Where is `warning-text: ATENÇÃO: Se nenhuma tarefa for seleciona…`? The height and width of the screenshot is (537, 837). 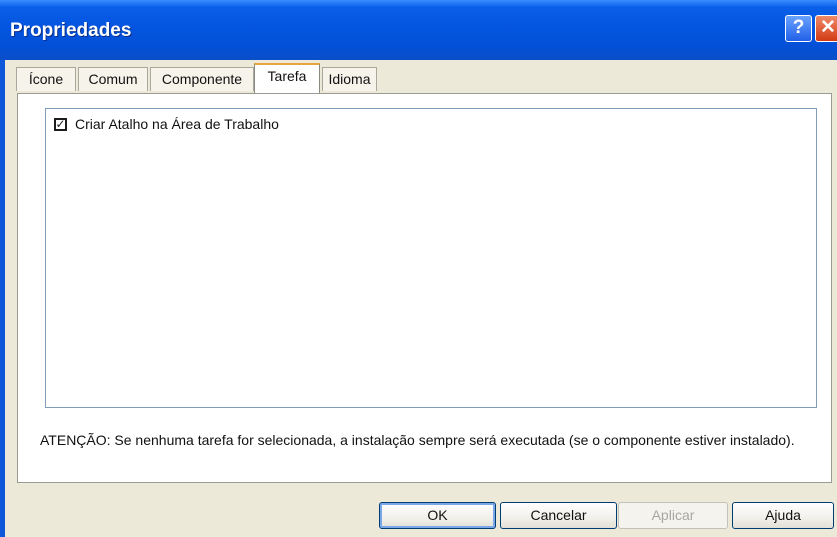 warning-text: ATENÇÃO: Se nenhuma tarefa for seleciona… is located at coordinates (417, 440).